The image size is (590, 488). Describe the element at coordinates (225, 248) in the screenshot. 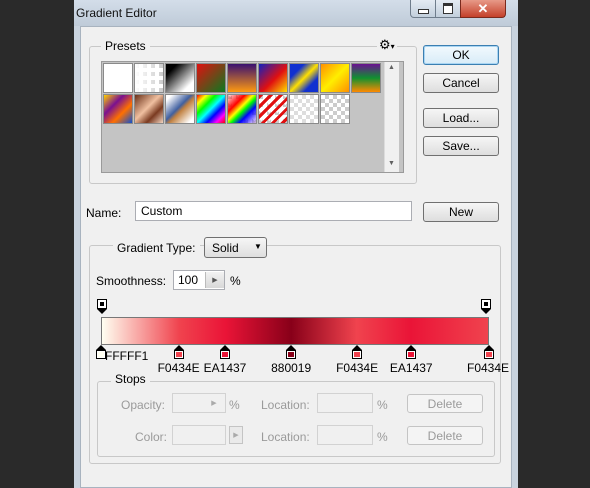

I see `gradient-type-value: Solid` at that location.